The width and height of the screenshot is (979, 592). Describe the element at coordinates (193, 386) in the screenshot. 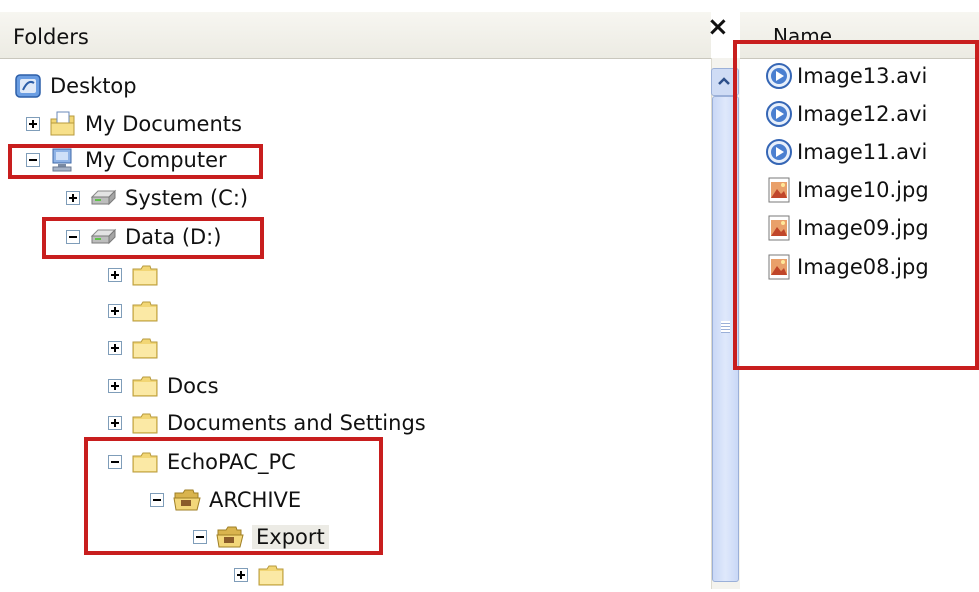

I see `tree-item-label: Docs` at that location.